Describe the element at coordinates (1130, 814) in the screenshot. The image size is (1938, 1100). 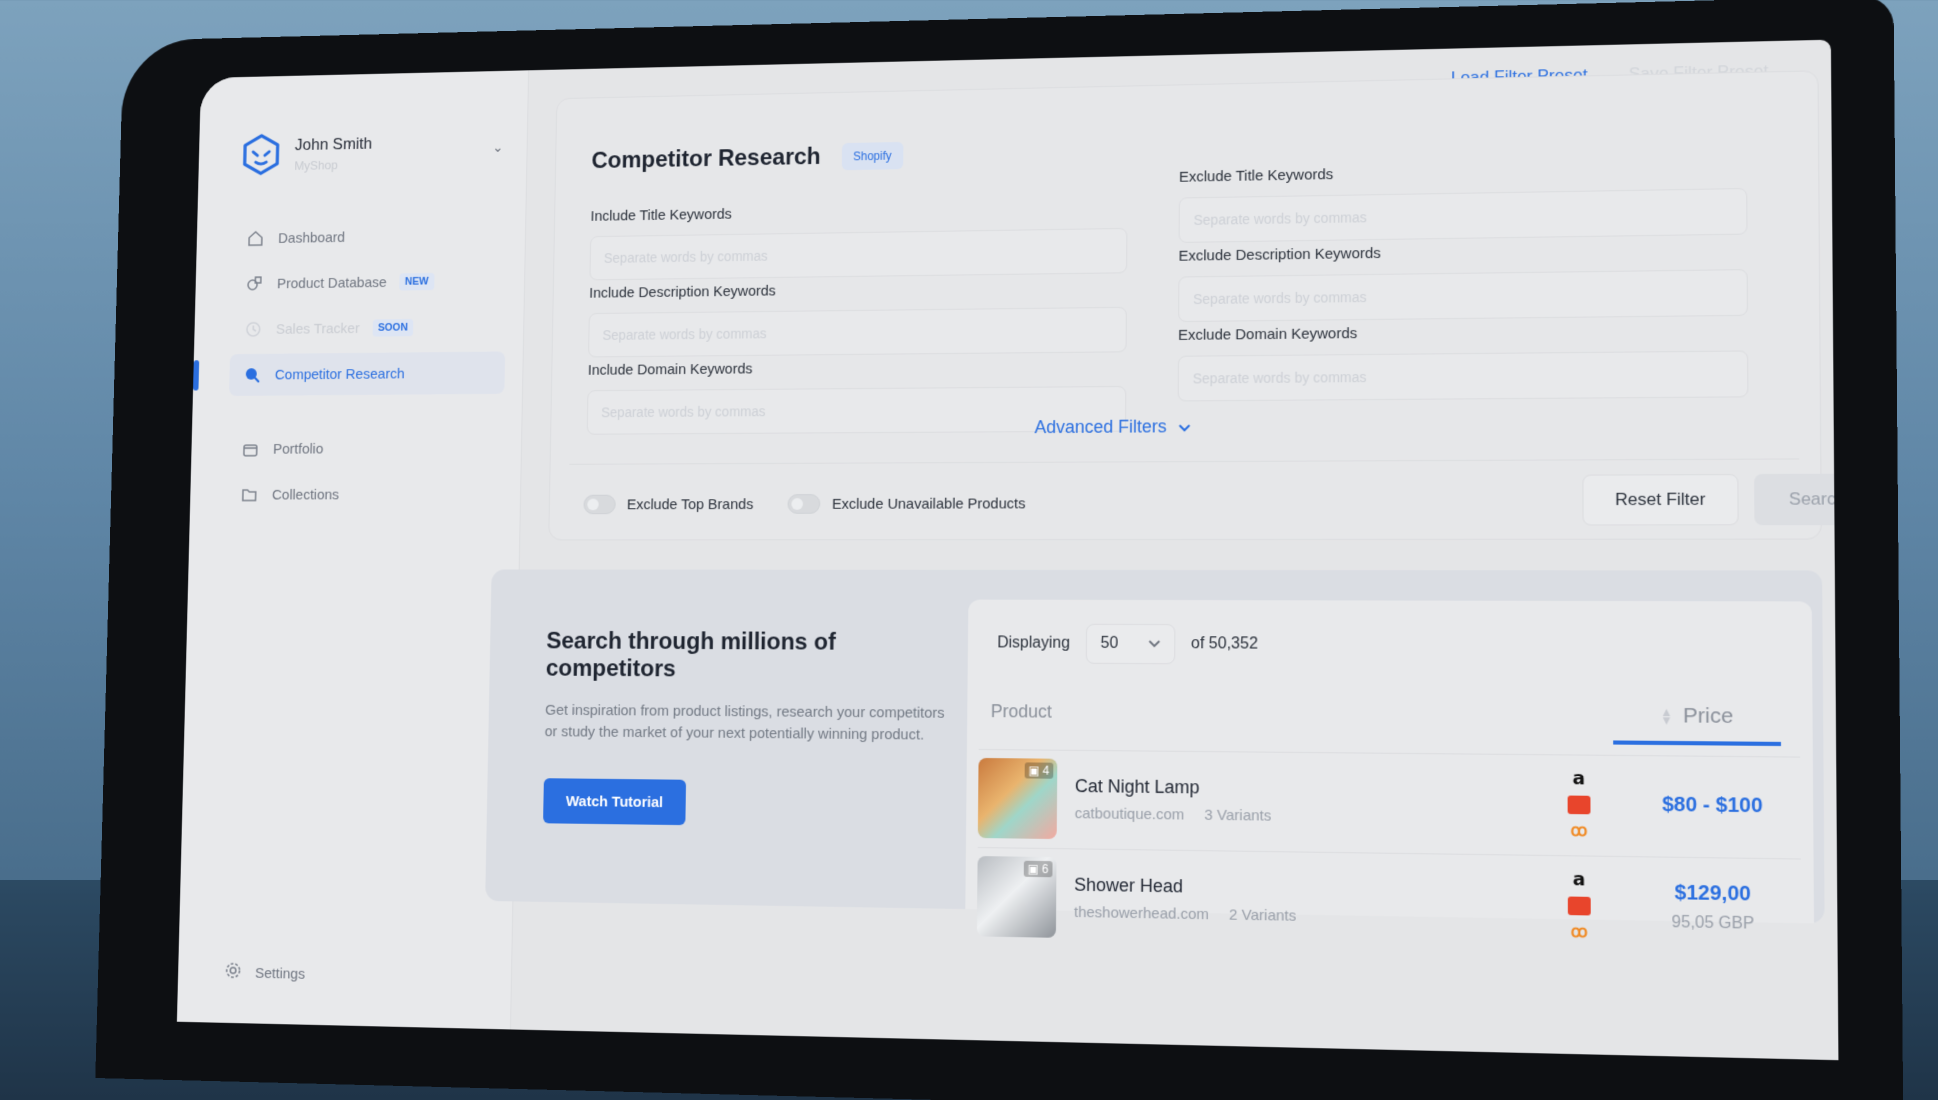
I see `product-domain: catboutique.com` at that location.